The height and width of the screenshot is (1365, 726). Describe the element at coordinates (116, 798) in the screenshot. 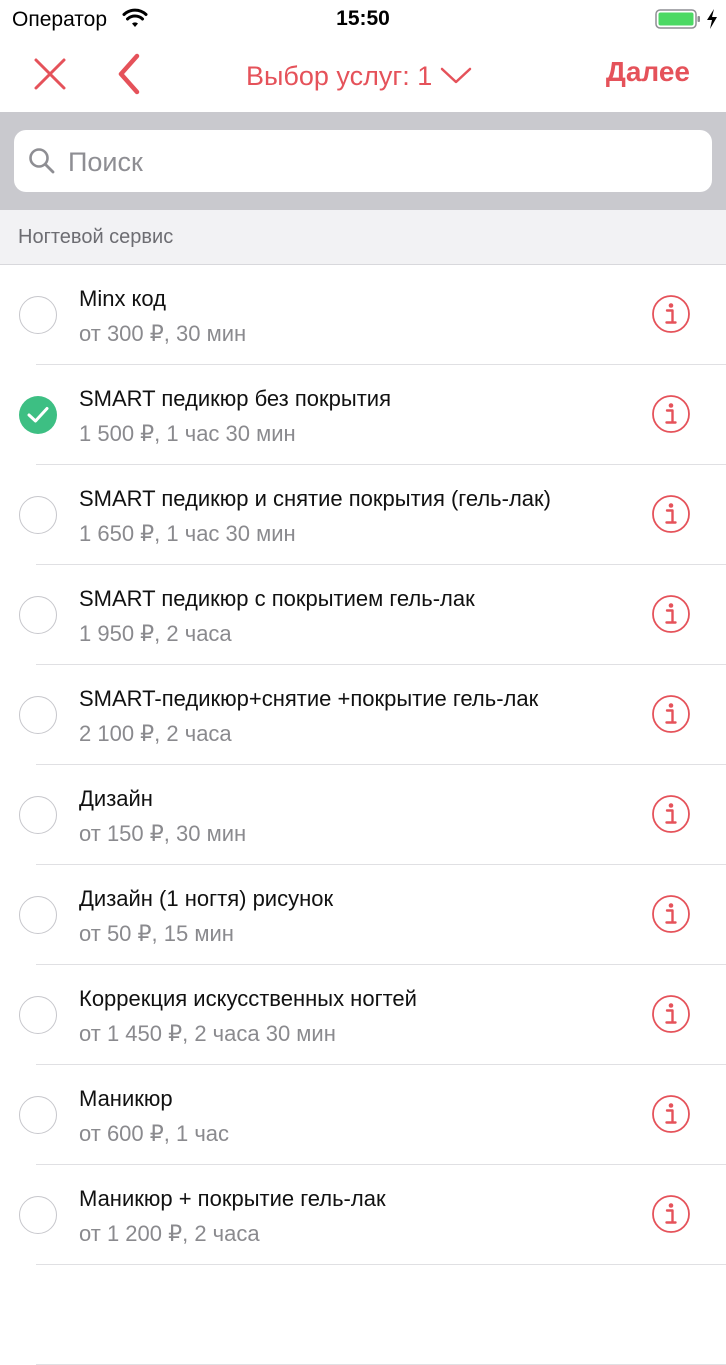

I see `service-name: Дизайн` at that location.